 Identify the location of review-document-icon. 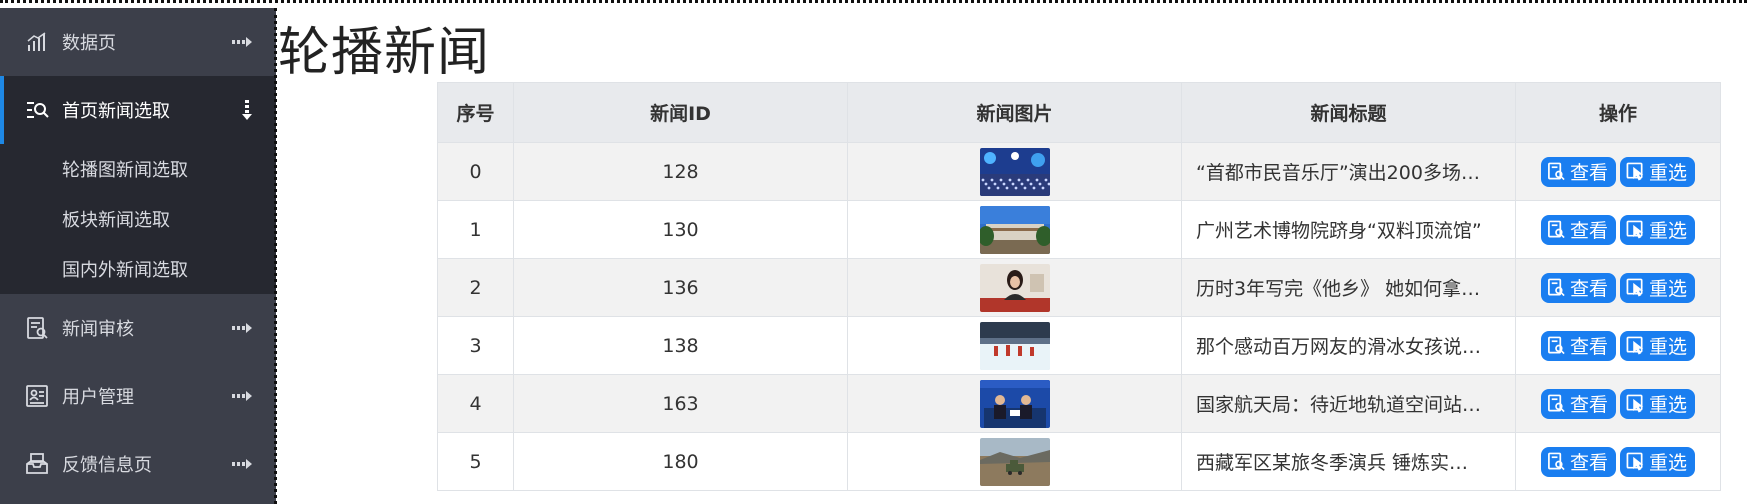
(37, 328).